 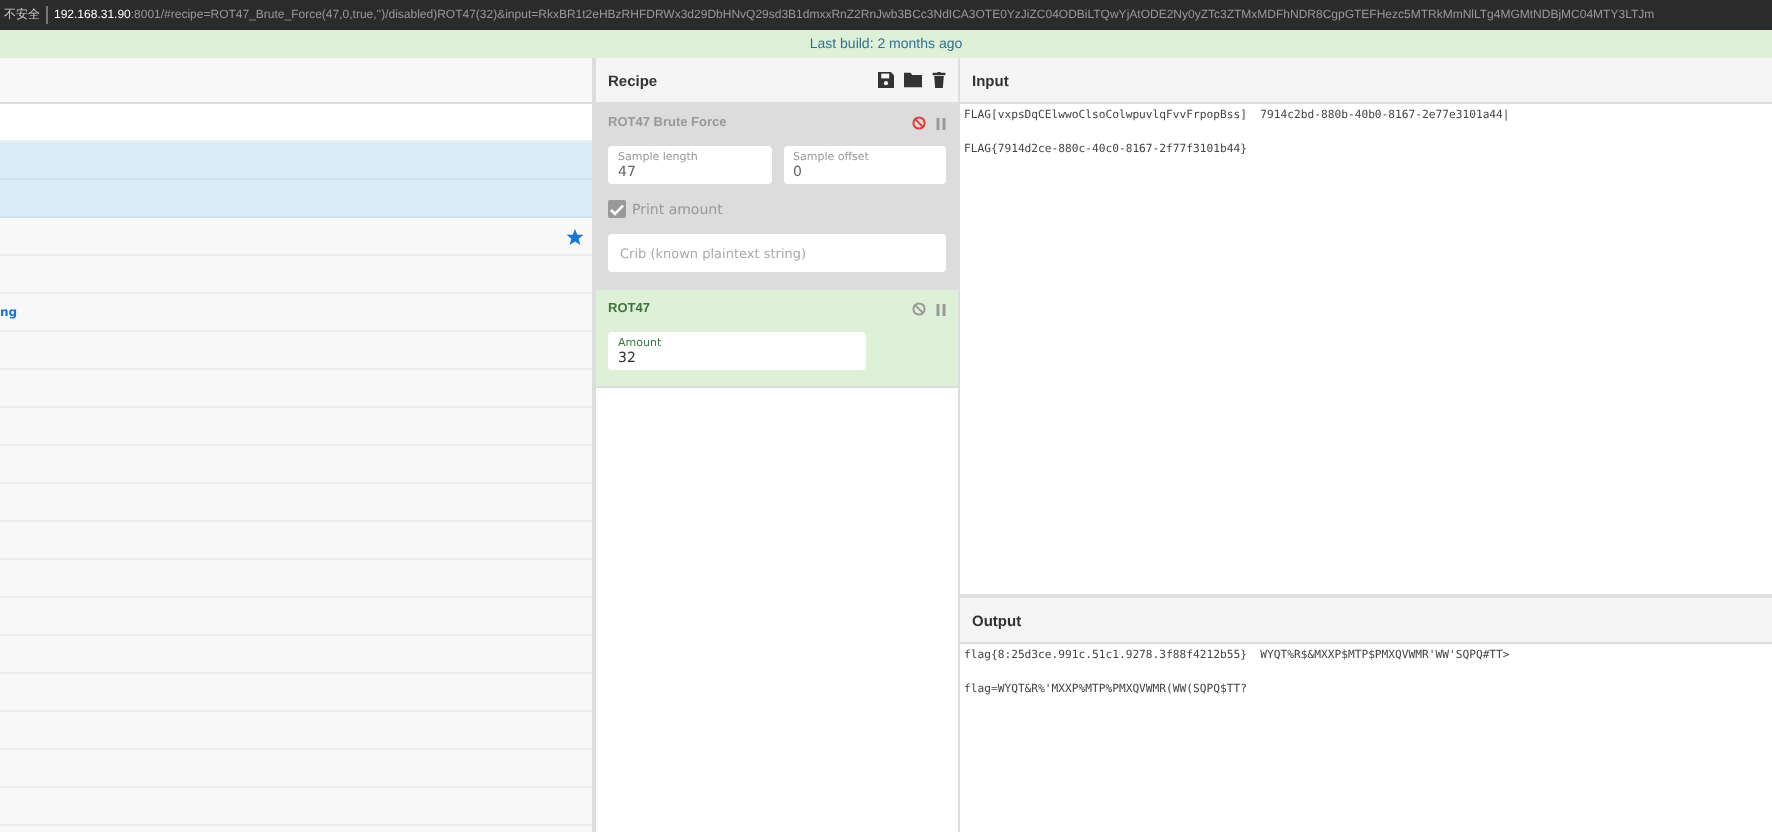 I want to click on disable-icon, so click(x=919, y=309).